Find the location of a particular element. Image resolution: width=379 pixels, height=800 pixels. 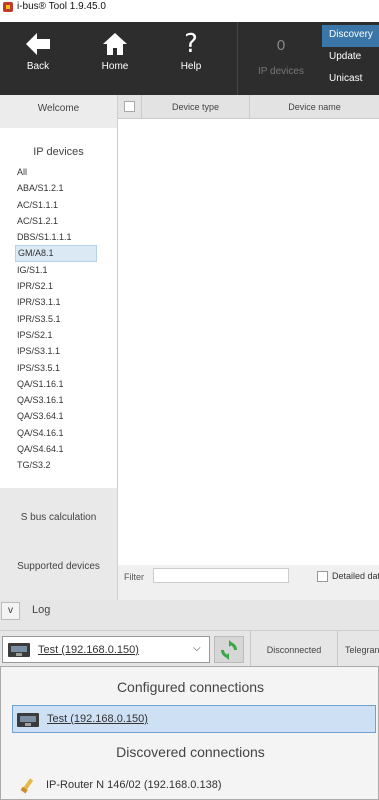

refresh-icon is located at coordinates (229, 649).